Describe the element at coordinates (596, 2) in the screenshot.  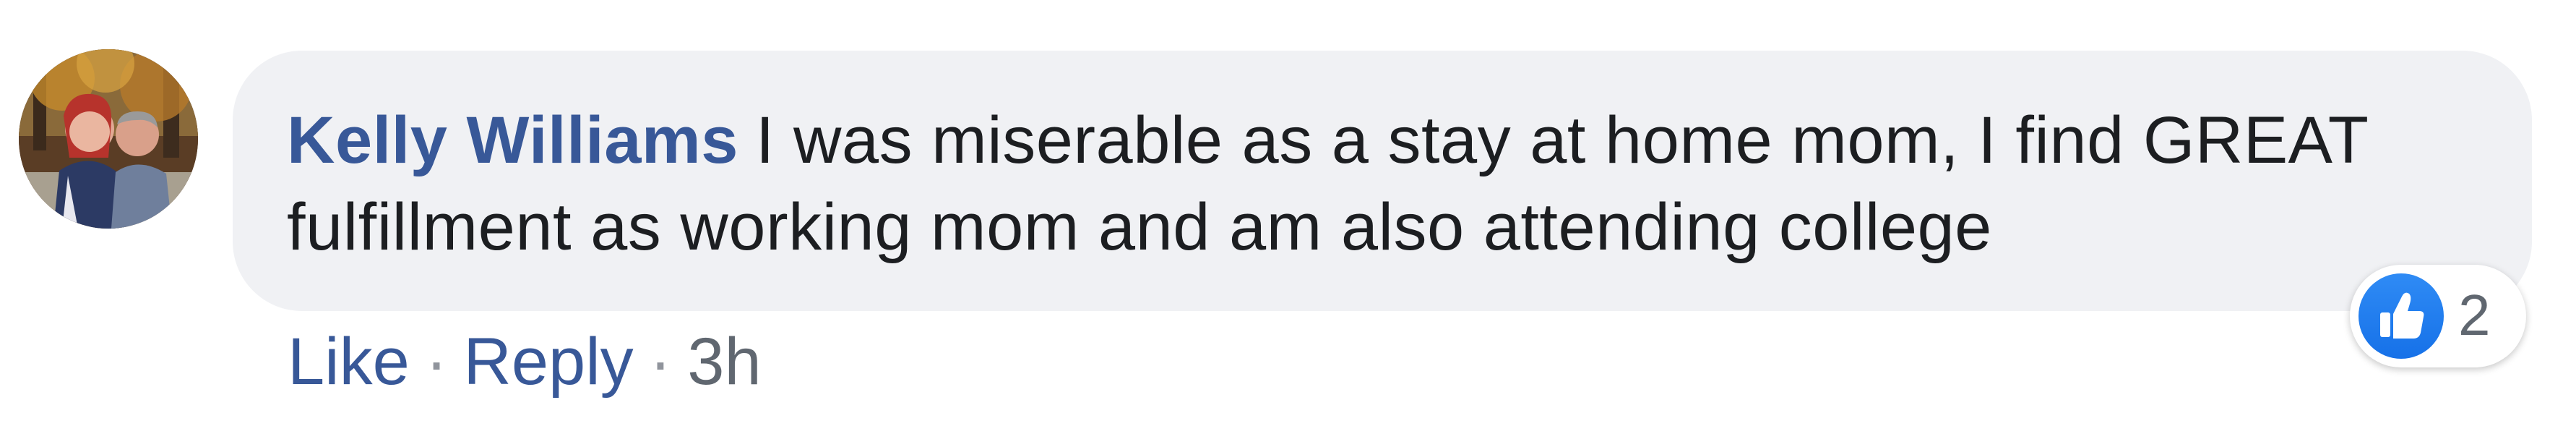
I see `previous-comment-fragment` at that location.